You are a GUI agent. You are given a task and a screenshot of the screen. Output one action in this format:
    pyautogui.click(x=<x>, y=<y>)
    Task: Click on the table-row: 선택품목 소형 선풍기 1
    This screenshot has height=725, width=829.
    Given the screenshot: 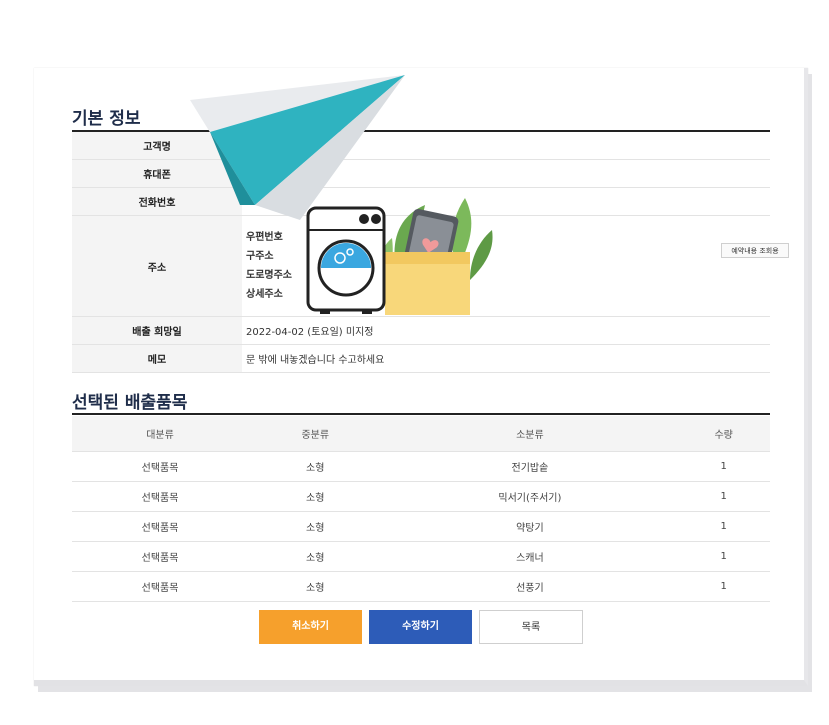 What is the action you would take?
    pyautogui.click(x=421, y=586)
    